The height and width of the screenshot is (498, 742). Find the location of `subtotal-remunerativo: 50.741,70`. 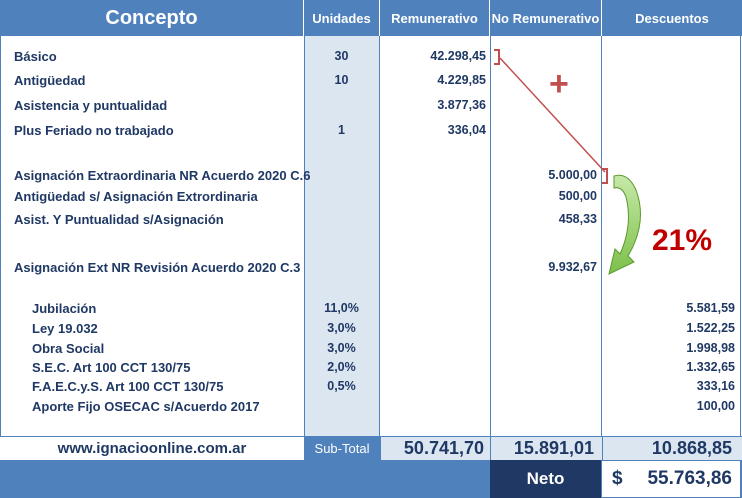

subtotal-remunerativo: 50.741,70 is located at coordinates (443, 448).